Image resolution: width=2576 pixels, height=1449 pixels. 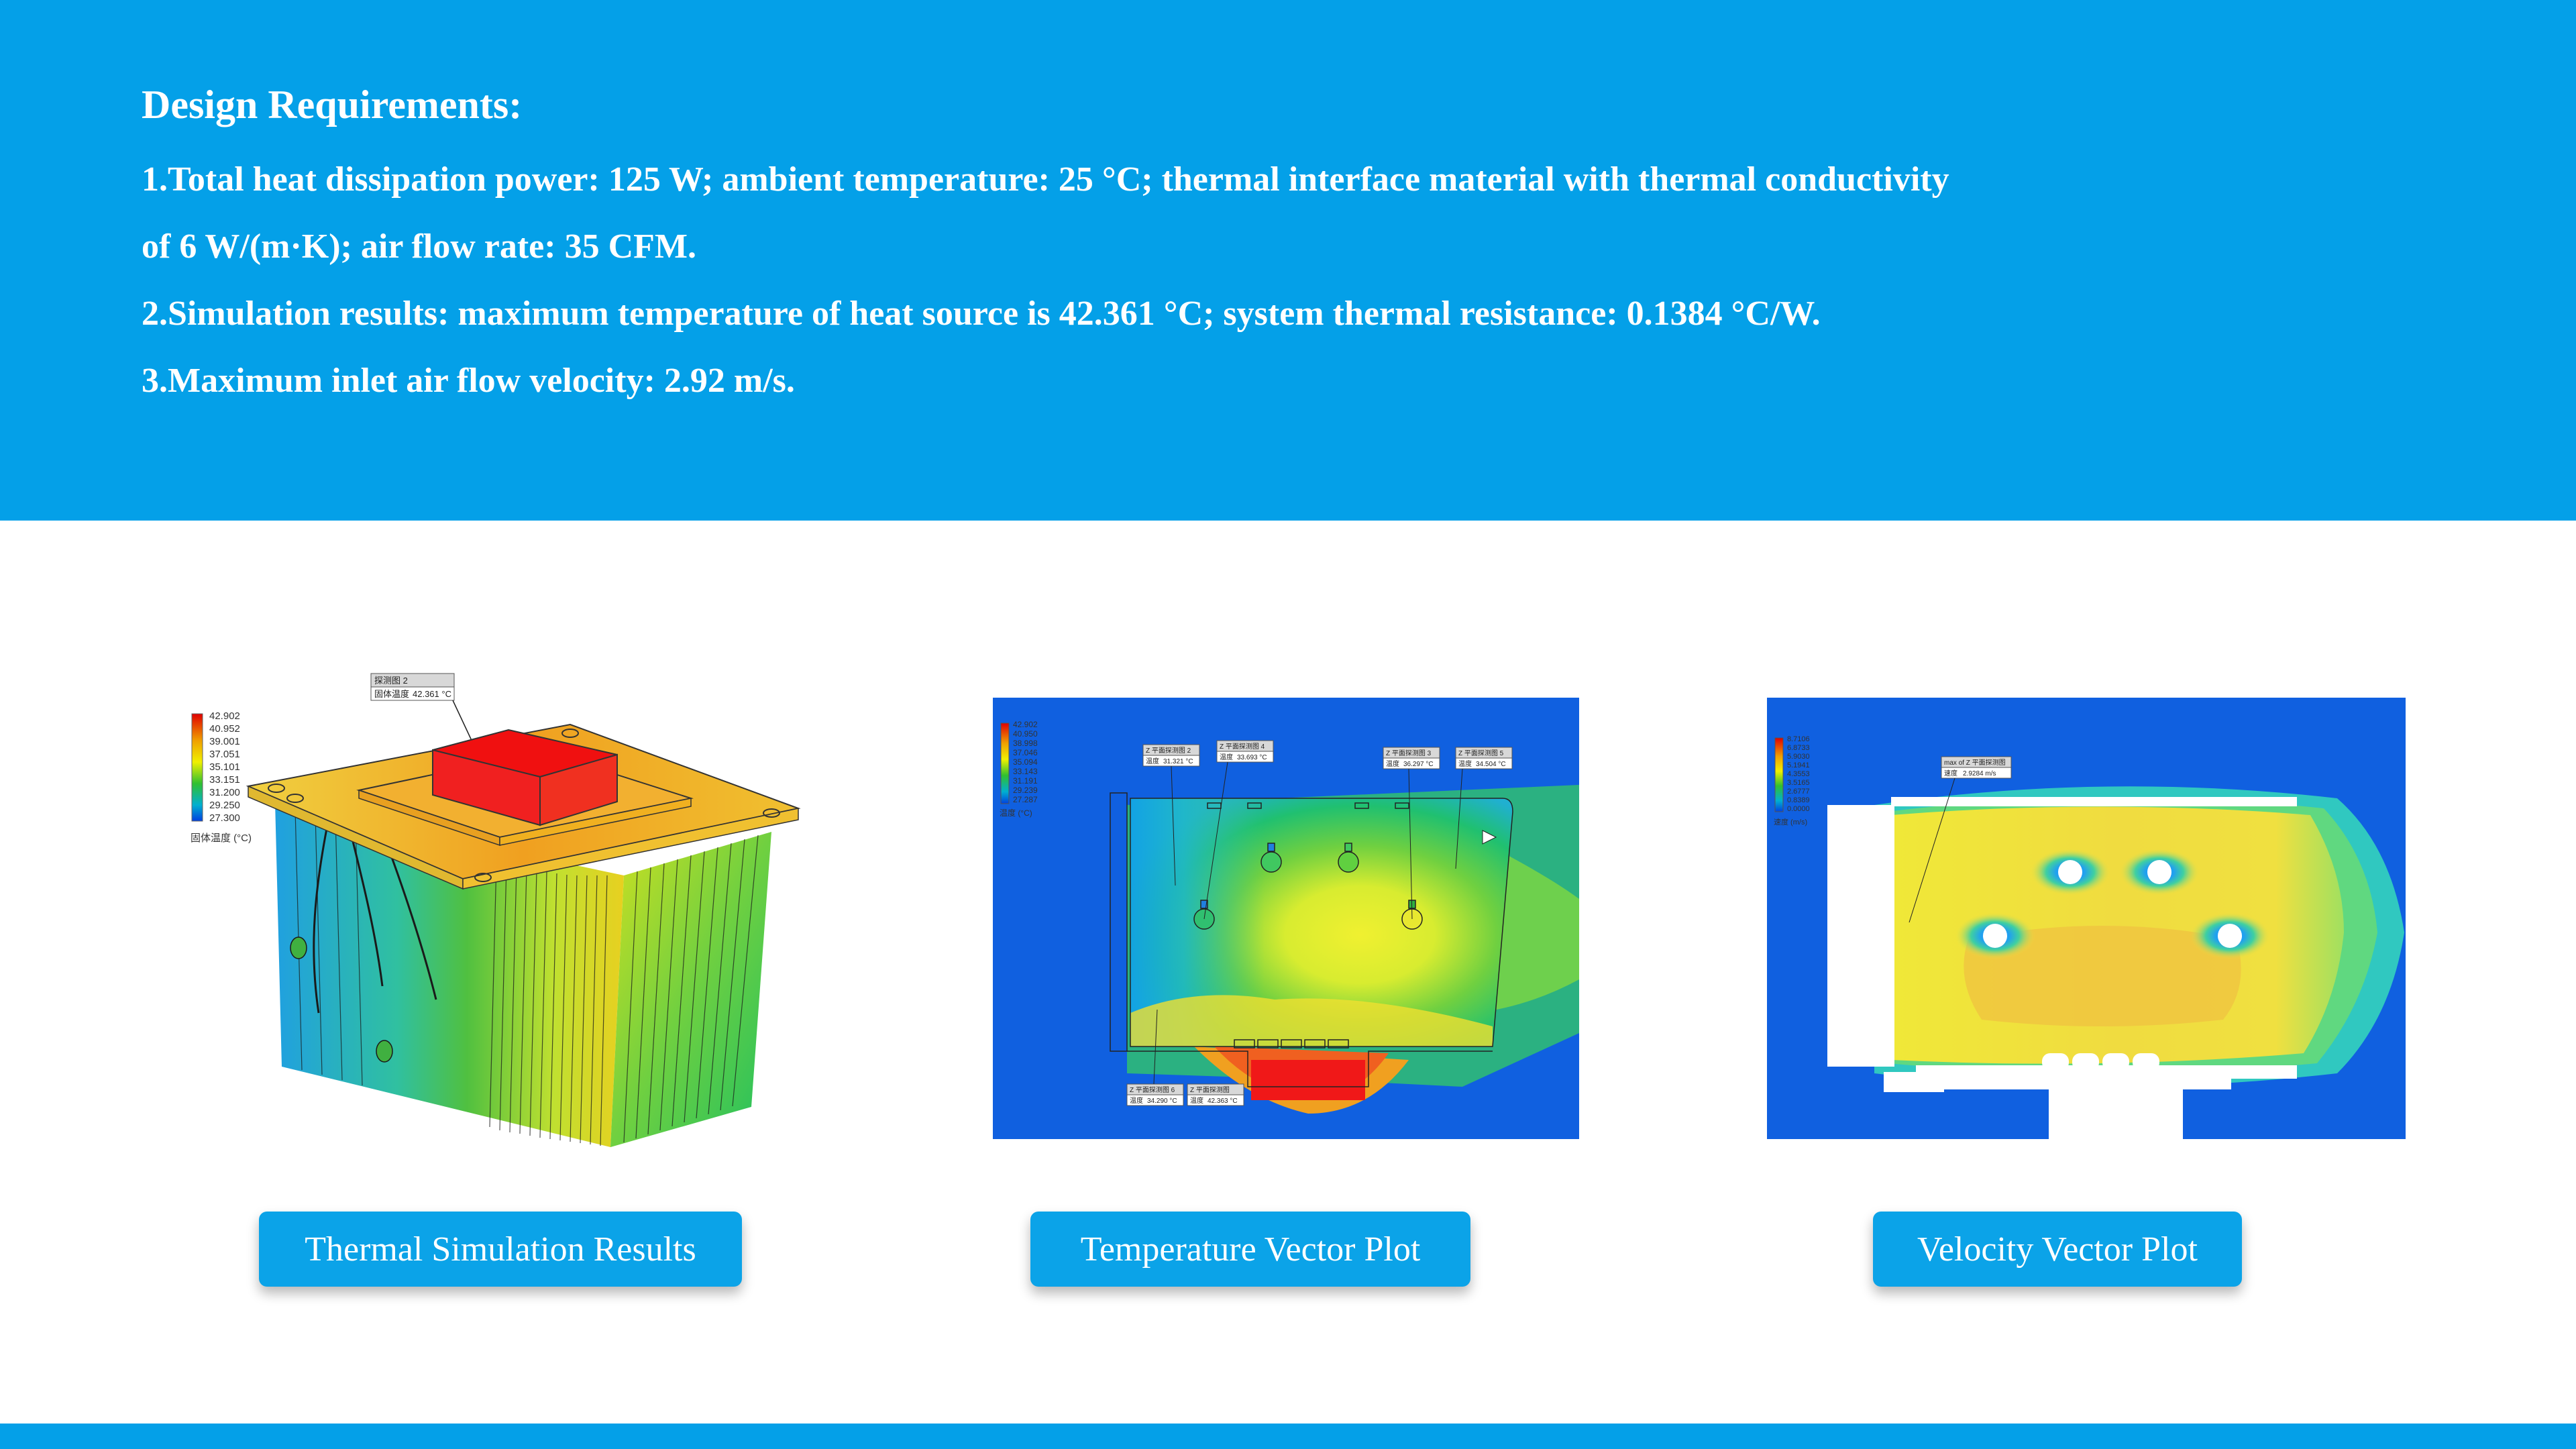 I want to click on thermal-probe-value: 42.361 °C, so click(x=432, y=694).